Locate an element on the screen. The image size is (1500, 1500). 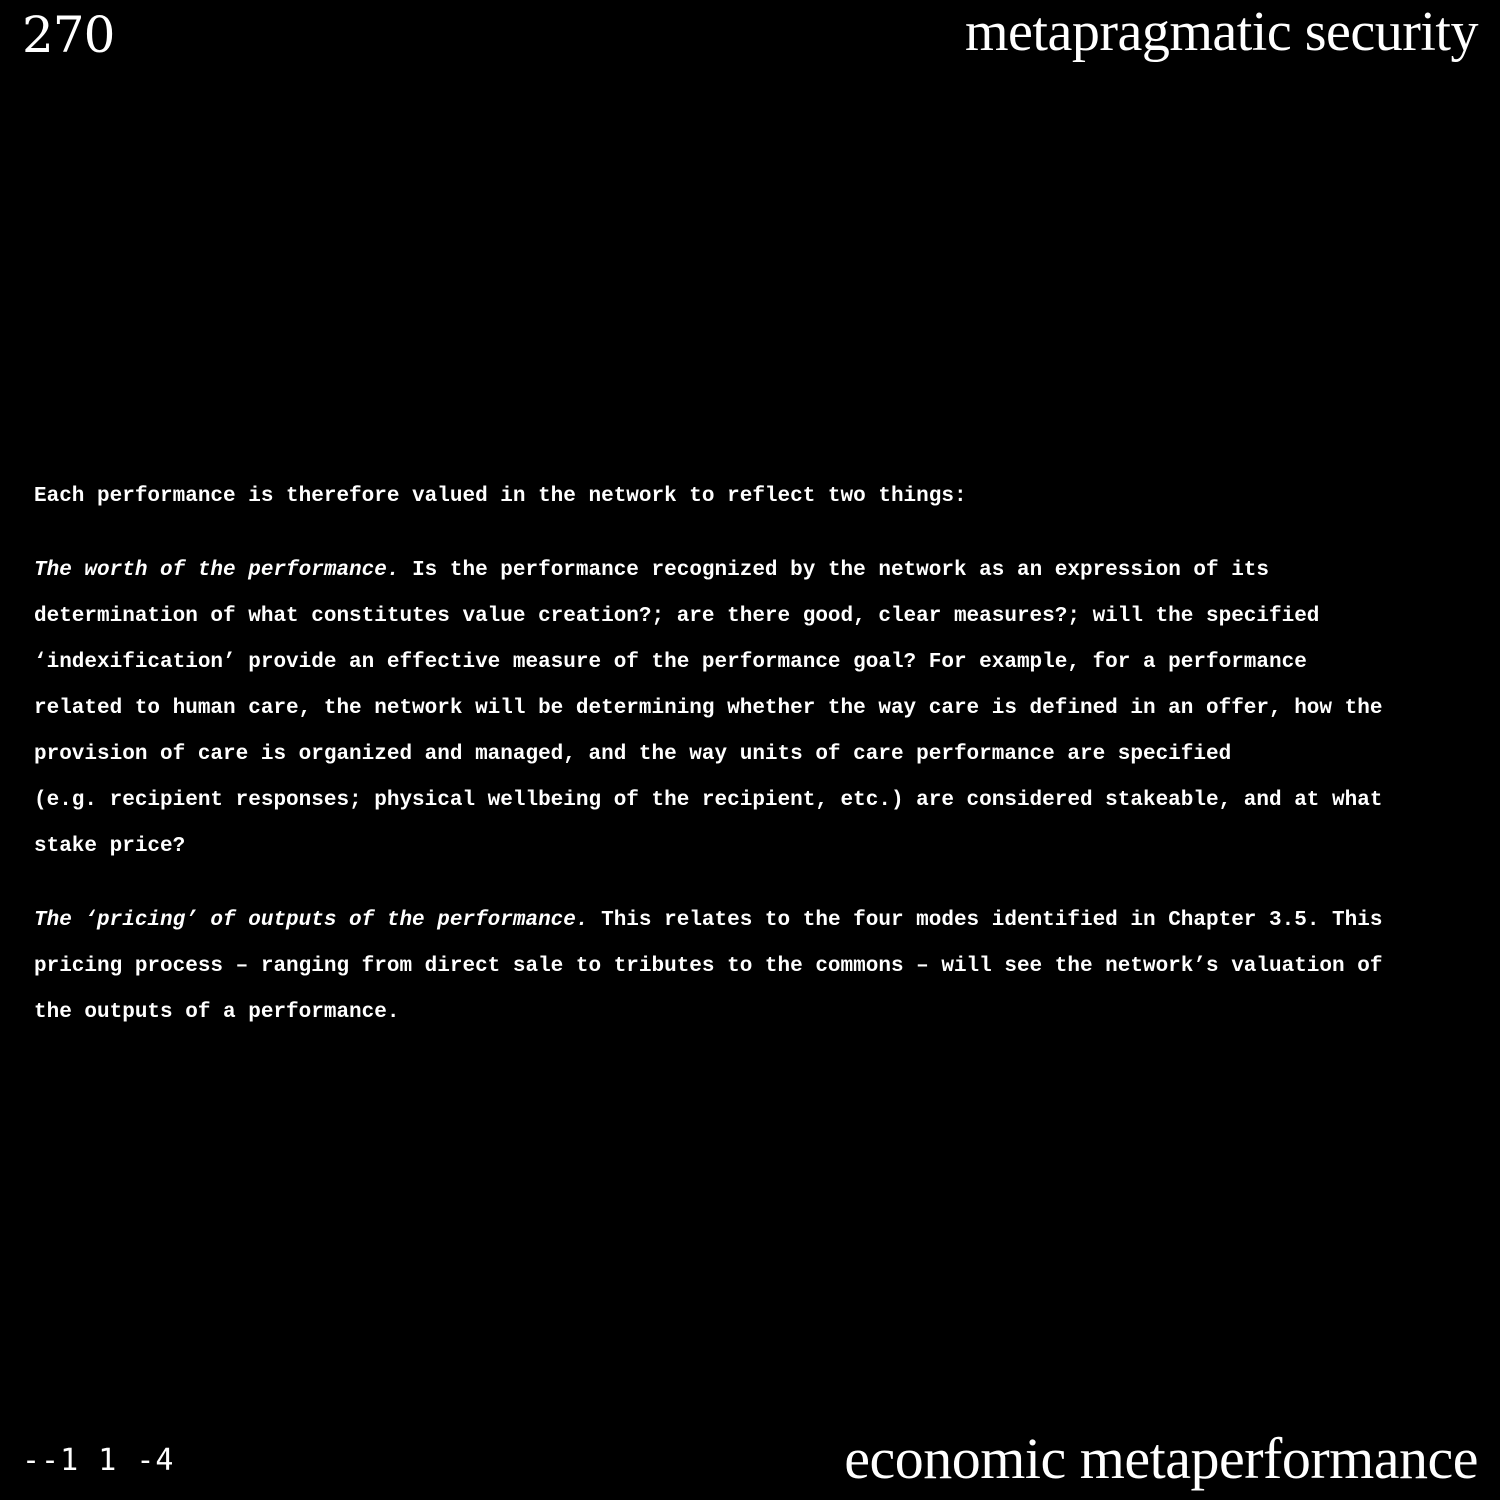
worth-lead: The worth of the performance. is located at coordinates (217, 570).